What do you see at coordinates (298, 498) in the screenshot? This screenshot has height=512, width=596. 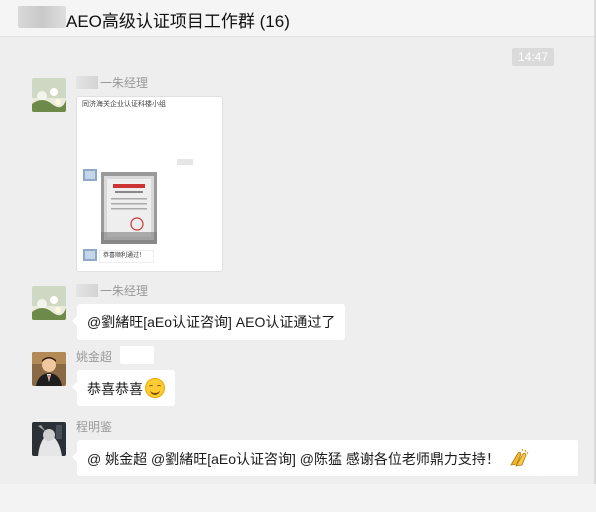 I see `input-area-edge` at bounding box center [298, 498].